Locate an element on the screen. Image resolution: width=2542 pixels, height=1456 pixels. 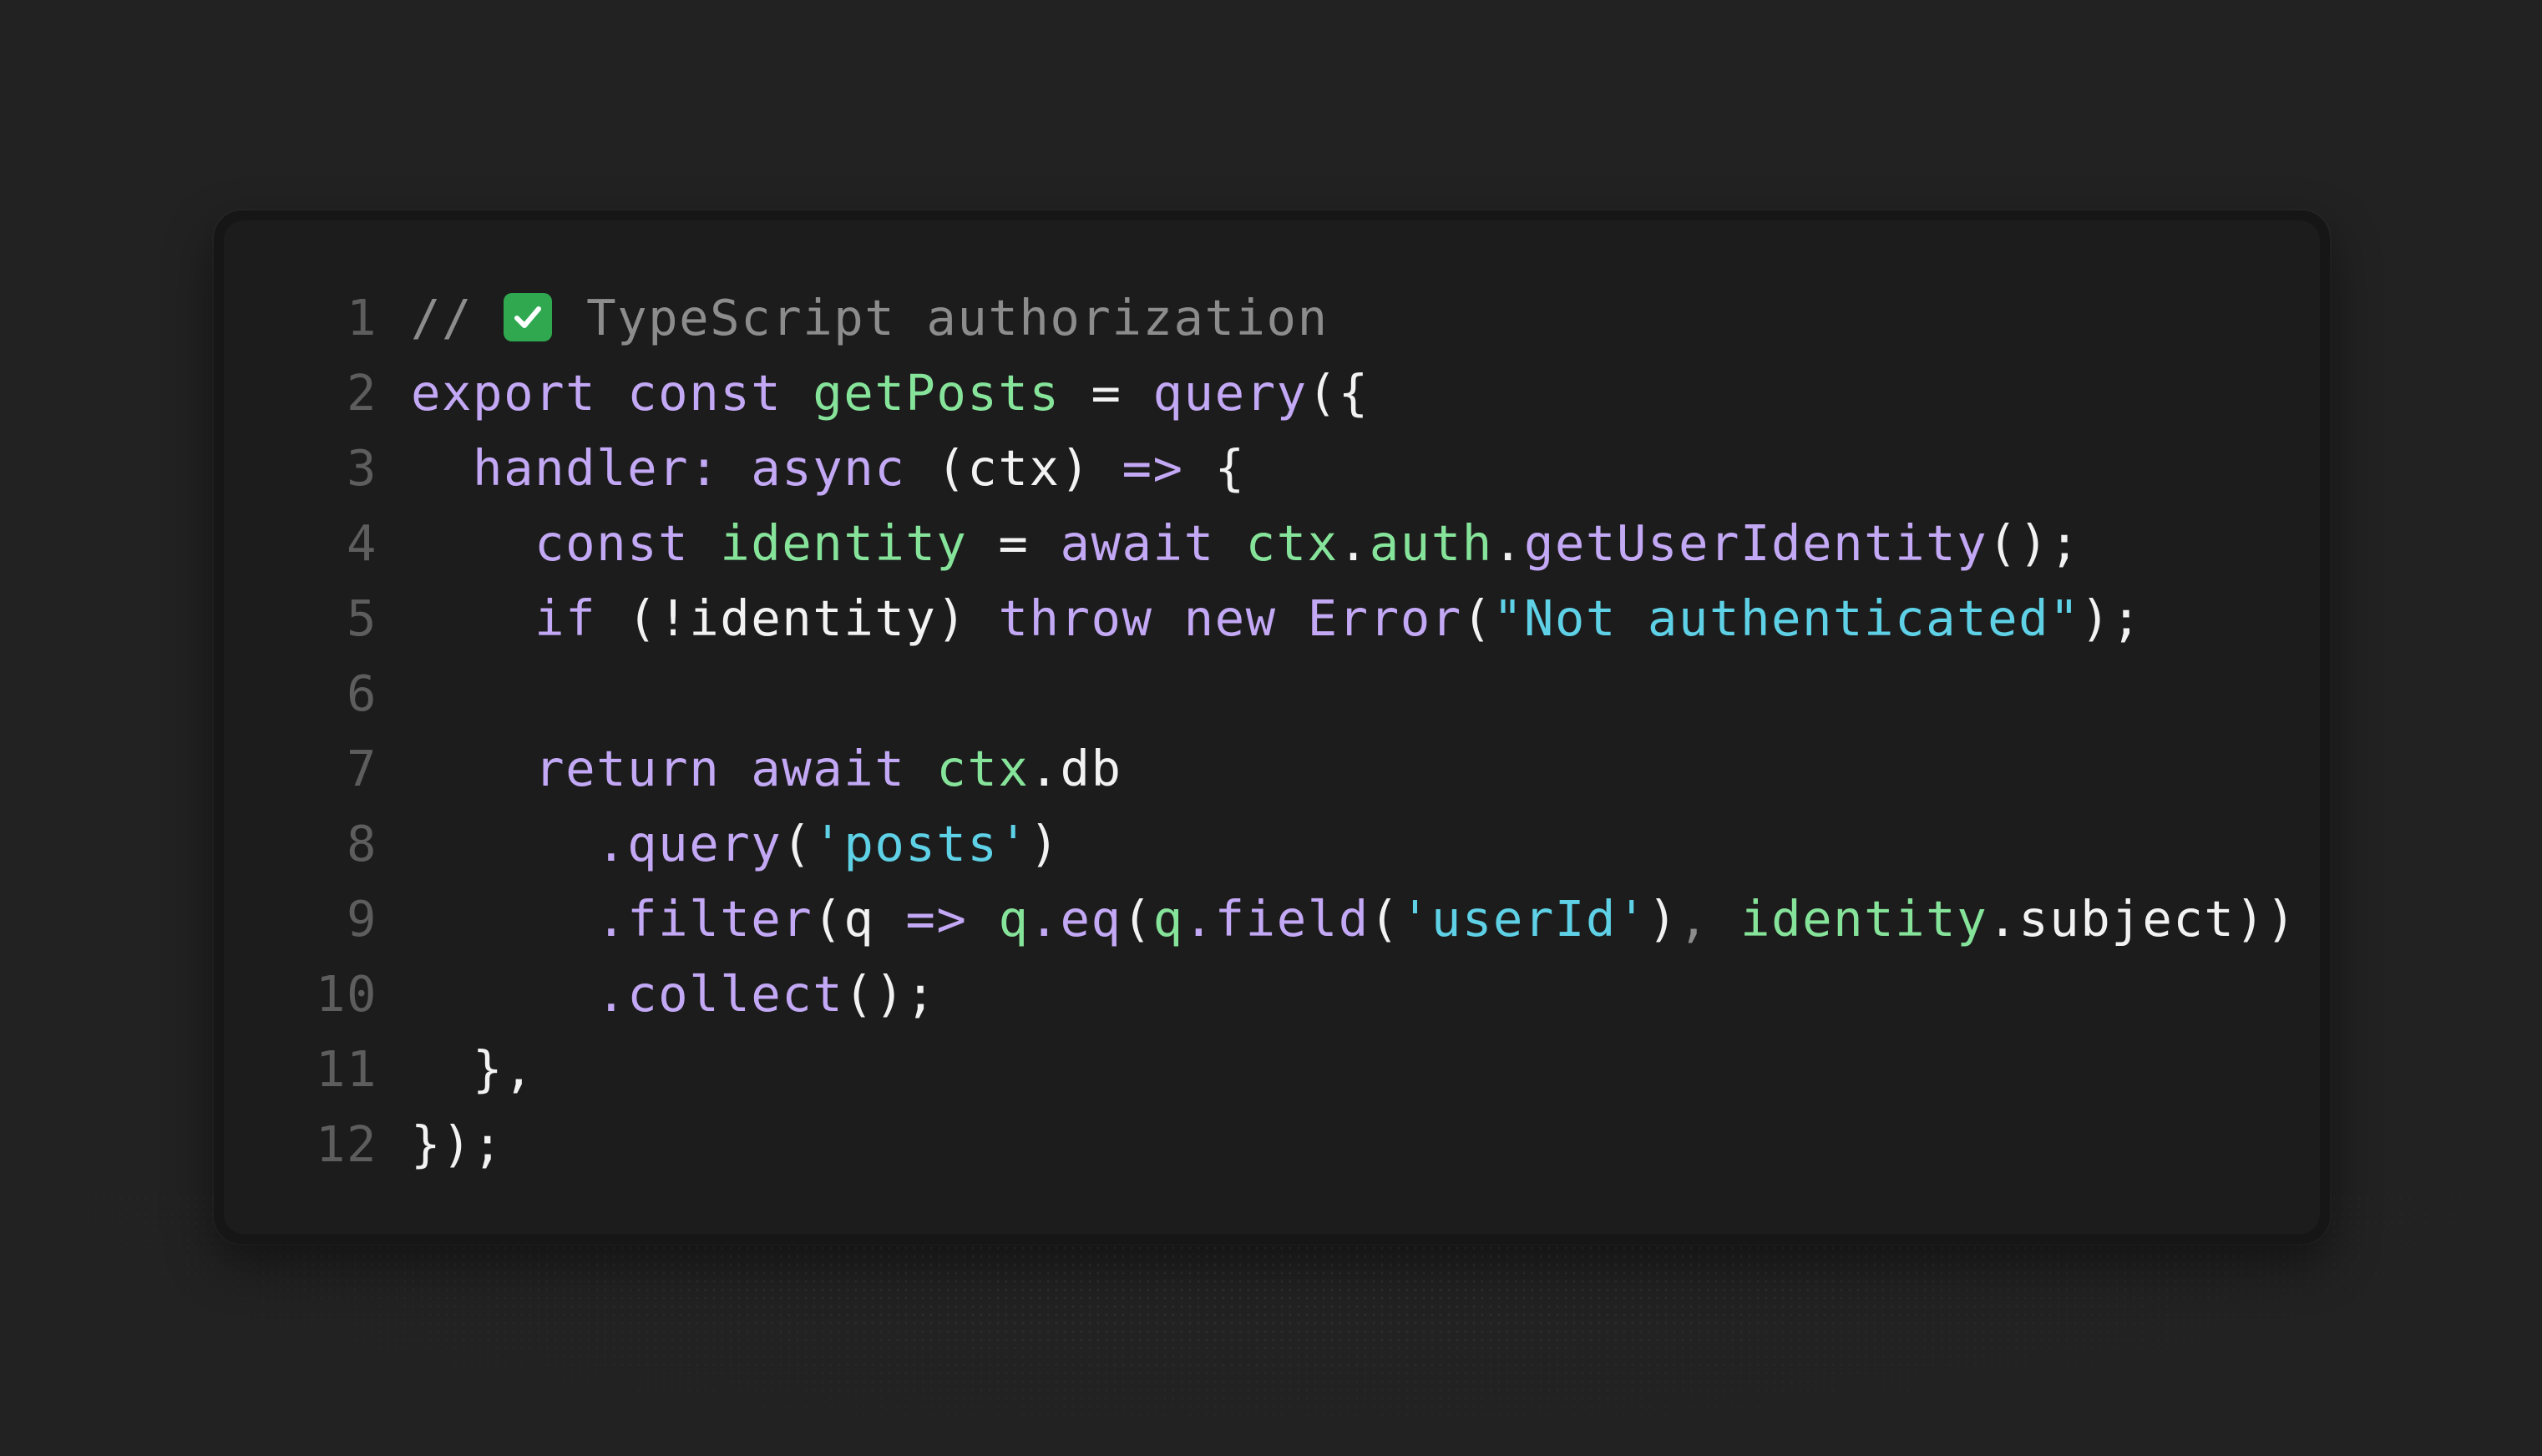
line-number: 10 is located at coordinates (346, 994).